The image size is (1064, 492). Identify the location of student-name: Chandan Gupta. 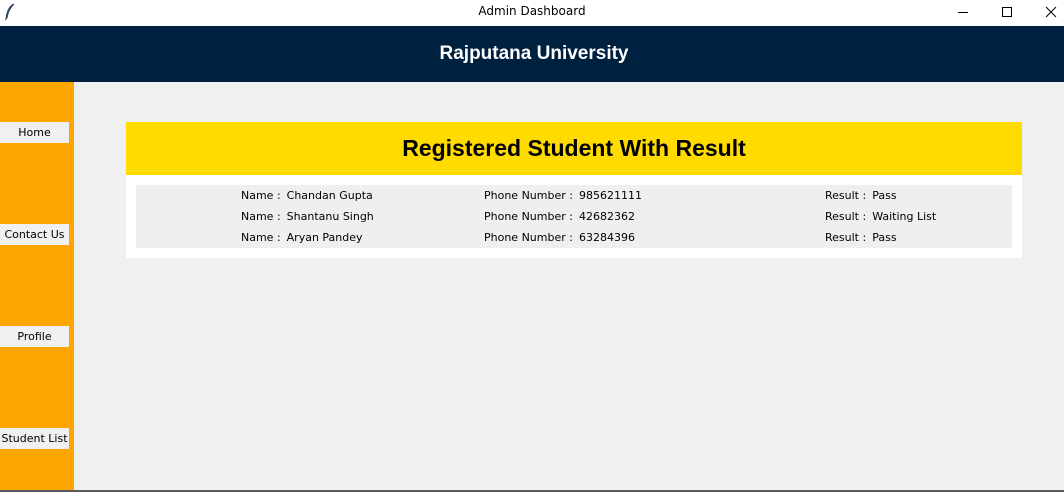
(329, 195).